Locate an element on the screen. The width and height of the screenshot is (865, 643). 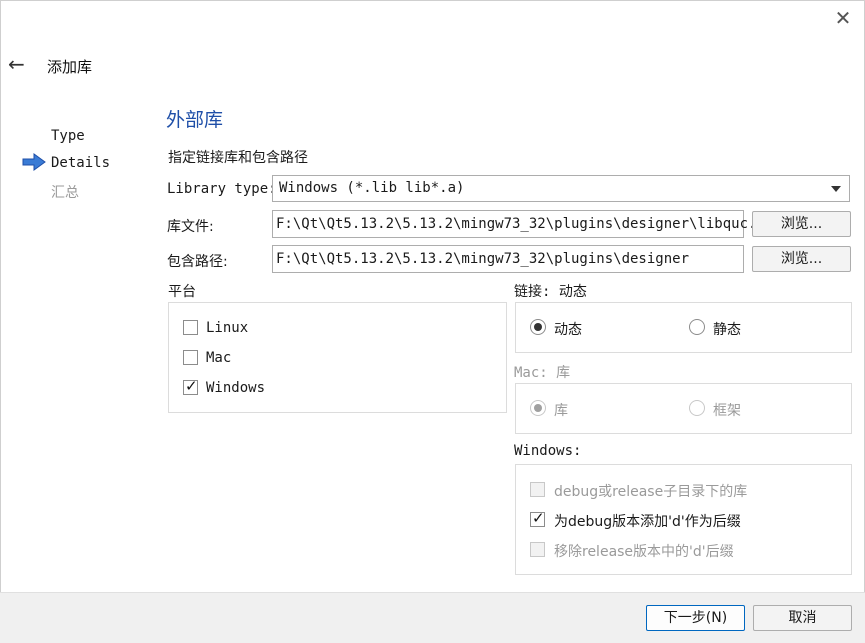
library-file-label: 库文件: is located at coordinates (190, 227).